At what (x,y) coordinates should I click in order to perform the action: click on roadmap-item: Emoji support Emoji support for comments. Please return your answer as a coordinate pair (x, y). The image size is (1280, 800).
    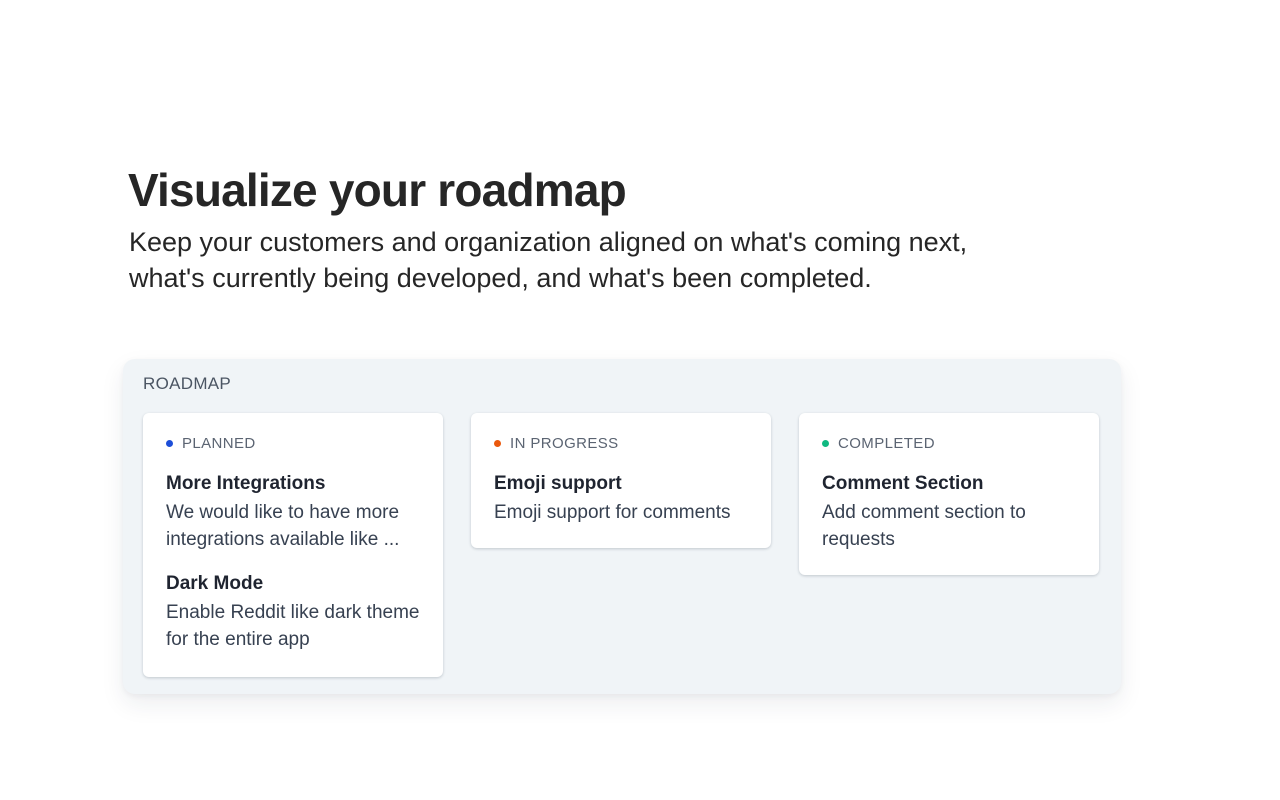
    Looking at the image, I should click on (621, 498).